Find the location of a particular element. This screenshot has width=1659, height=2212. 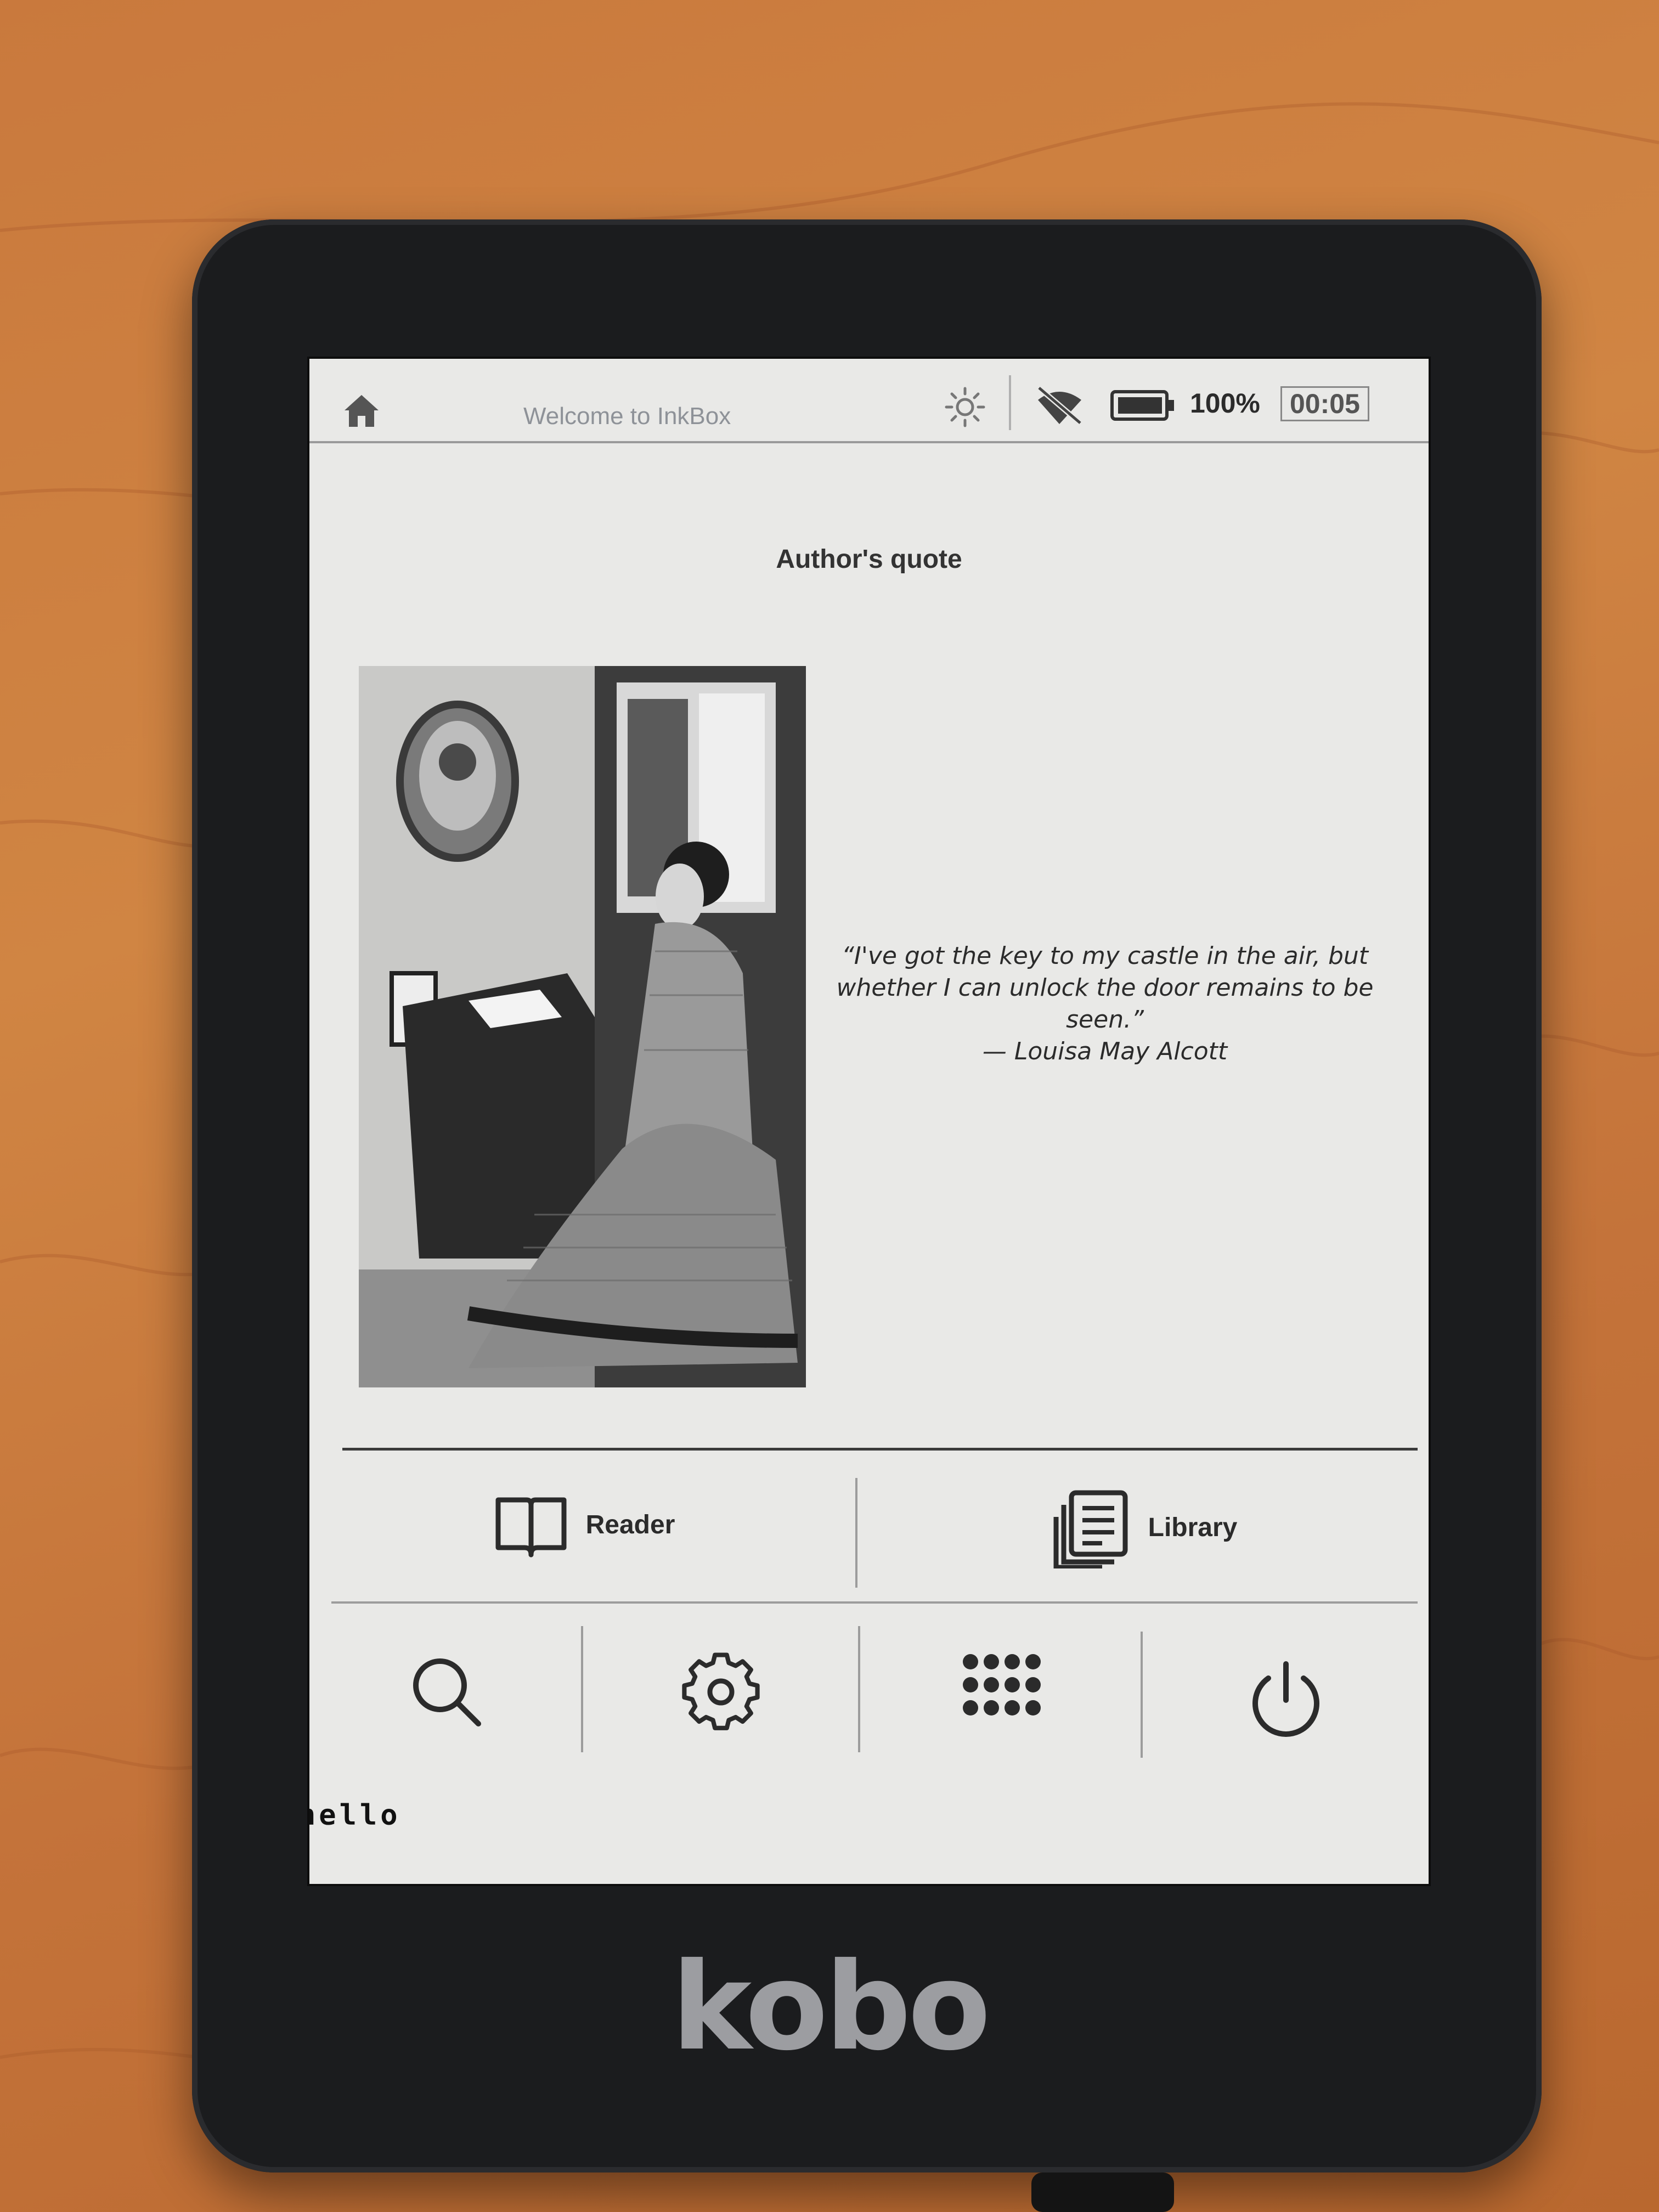

reader-button: Reader is located at coordinates (584, 1524).